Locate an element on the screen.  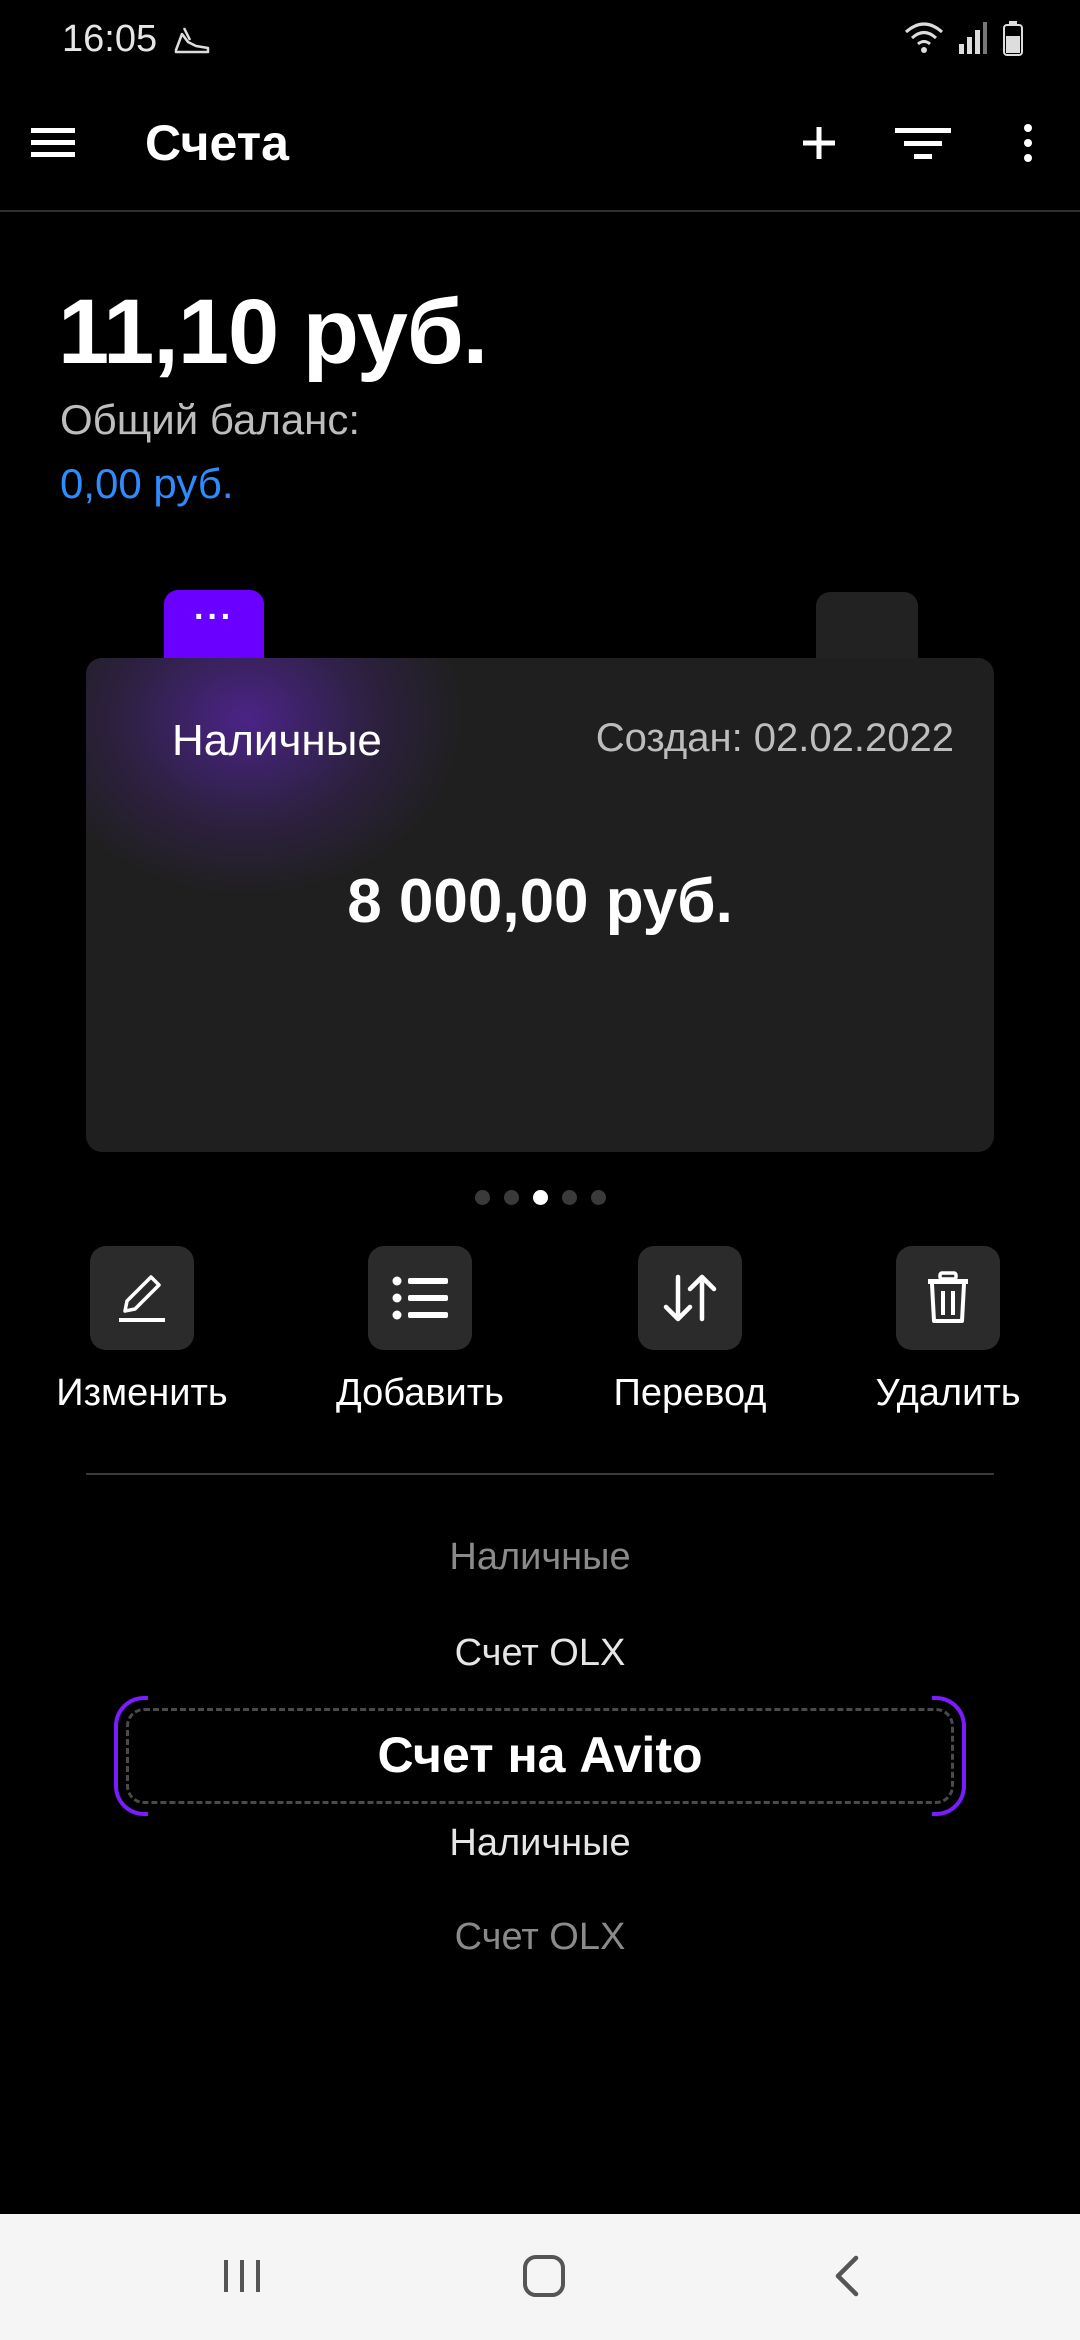
plus-icon is located at coordinates (819, 143).